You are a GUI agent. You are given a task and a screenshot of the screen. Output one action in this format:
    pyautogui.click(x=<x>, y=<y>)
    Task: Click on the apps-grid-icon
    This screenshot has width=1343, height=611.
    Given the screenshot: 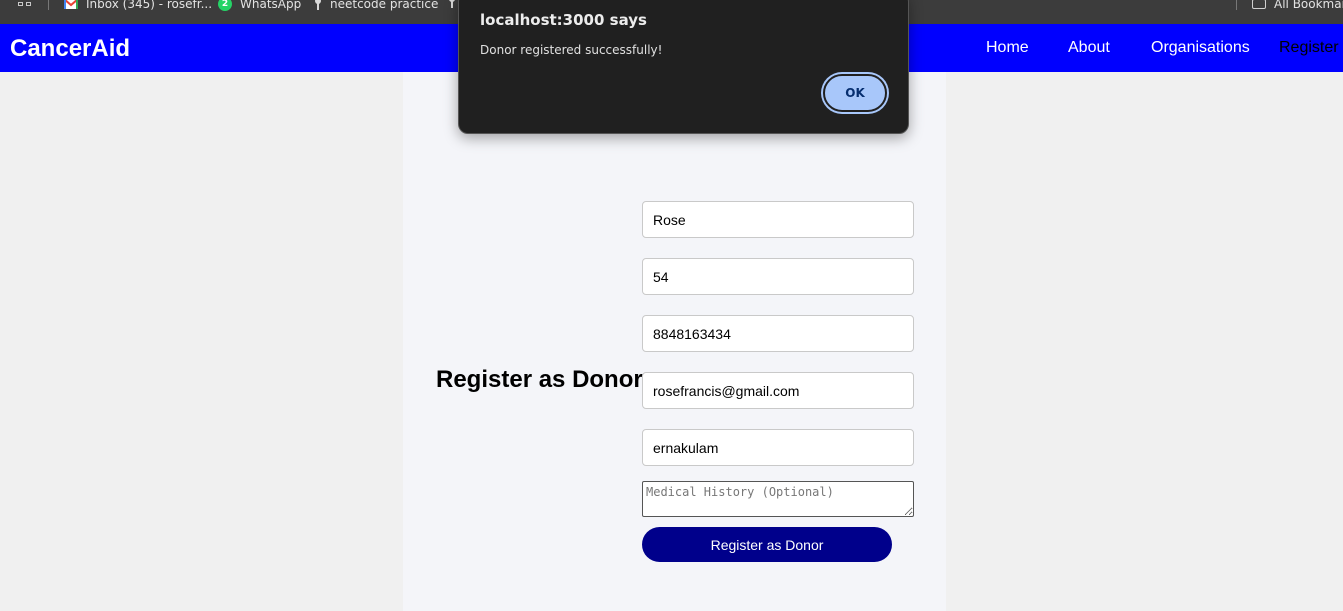 What is the action you would take?
    pyautogui.click(x=25, y=4)
    